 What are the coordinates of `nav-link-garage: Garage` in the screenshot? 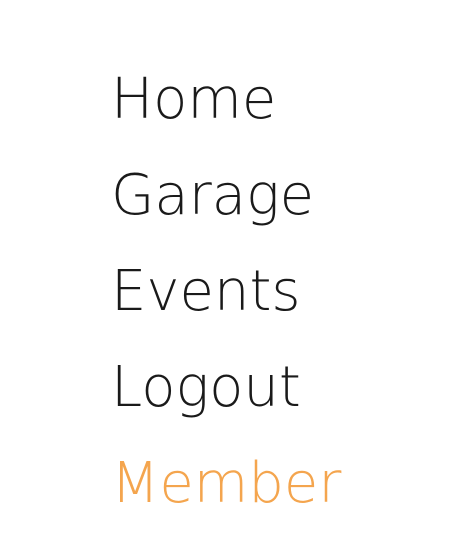 It's located at (226, 196).